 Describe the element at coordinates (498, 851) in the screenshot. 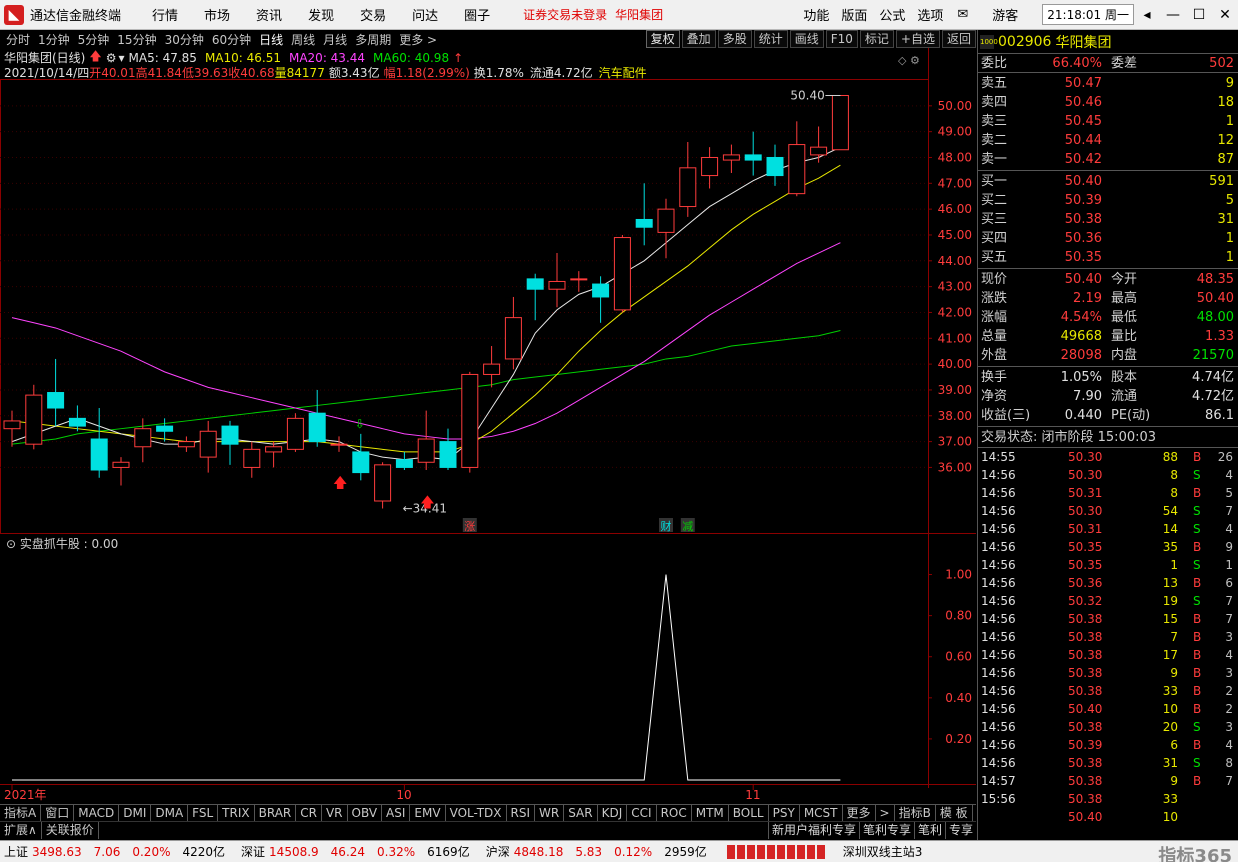

I see `index-hs-name: 沪深` at that location.